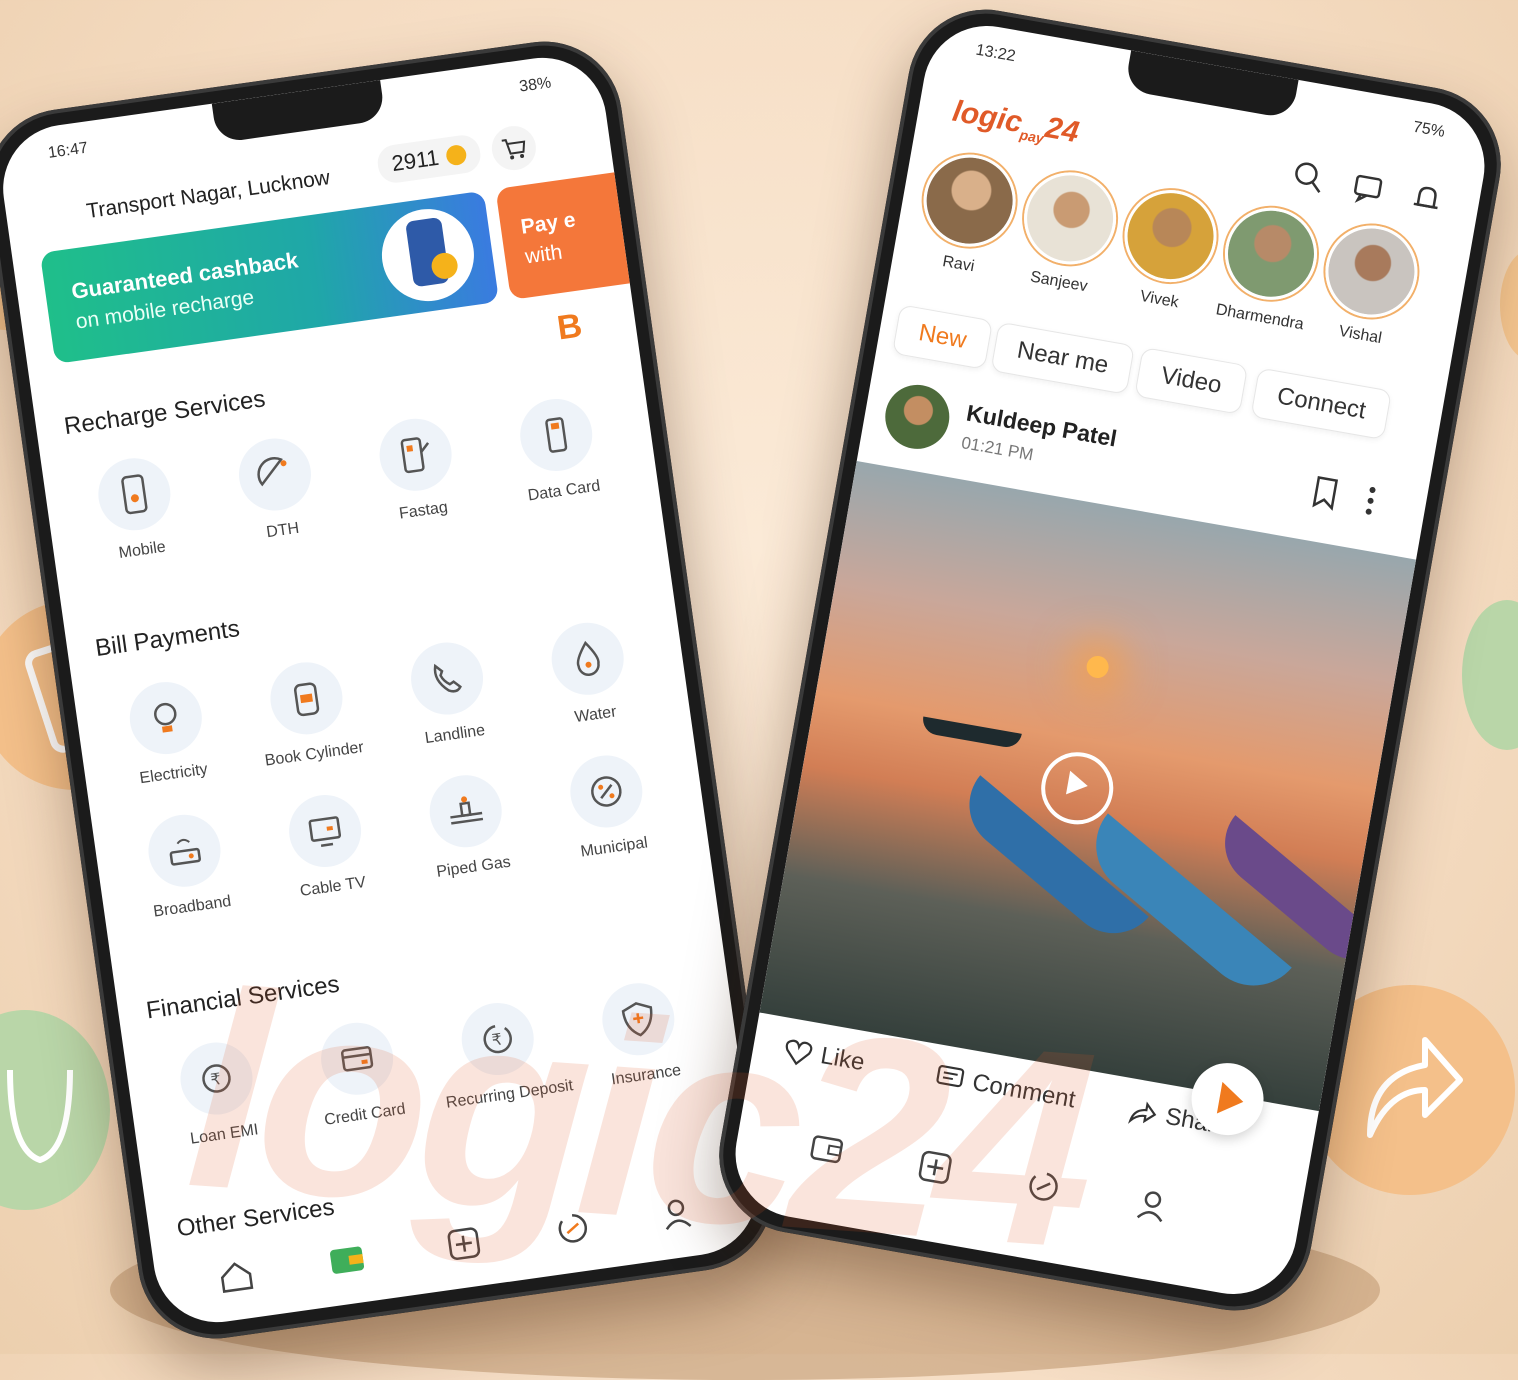  Describe the element at coordinates (997, 449) in the screenshot. I see `post-time: 01:21 PM` at that location.